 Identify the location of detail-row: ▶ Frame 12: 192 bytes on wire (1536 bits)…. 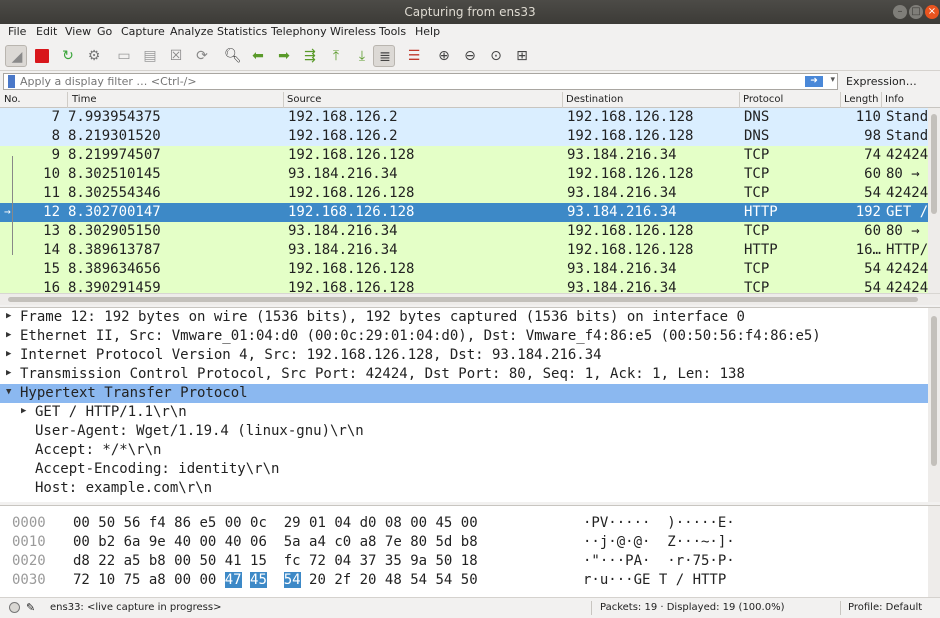
(464, 317).